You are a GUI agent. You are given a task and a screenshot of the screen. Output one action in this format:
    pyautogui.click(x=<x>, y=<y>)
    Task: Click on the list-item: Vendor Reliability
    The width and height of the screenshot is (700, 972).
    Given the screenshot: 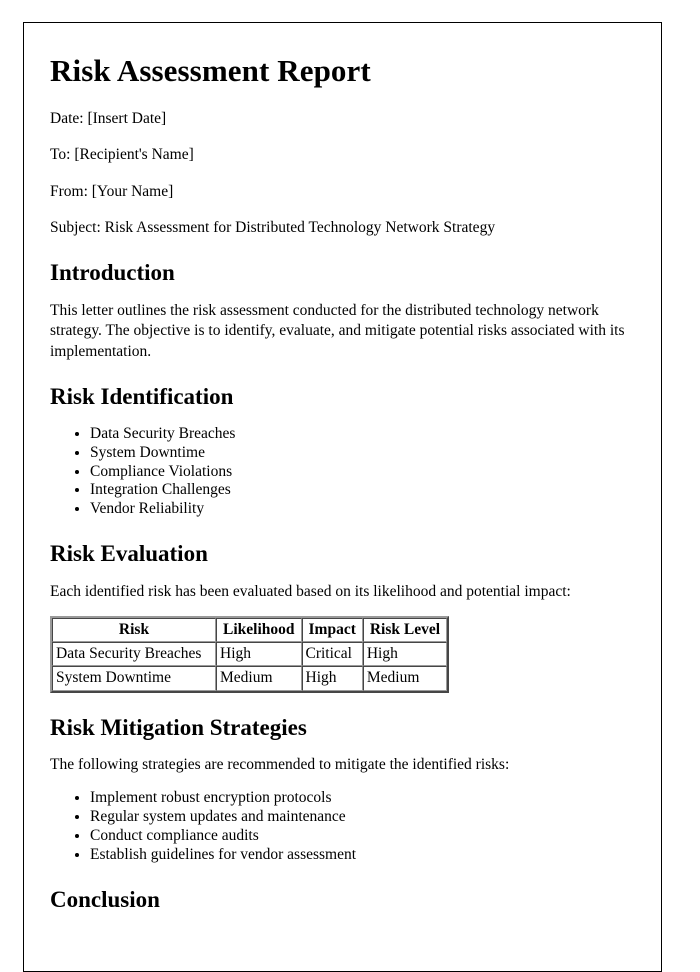 What is the action you would take?
    pyautogui.click(x=362, y=509)
    